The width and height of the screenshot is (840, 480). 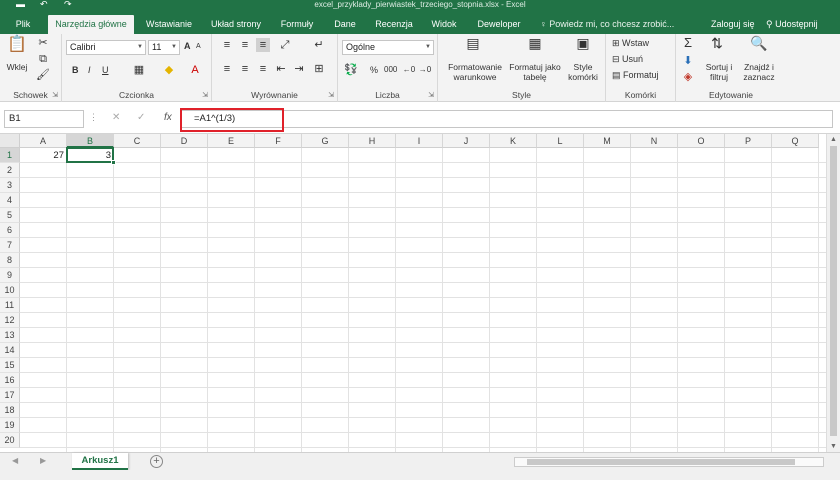 What do you see at coordinates (137, 141) in the screenshot?
I see `column-header-c: C` at bounding box center [137, 141].